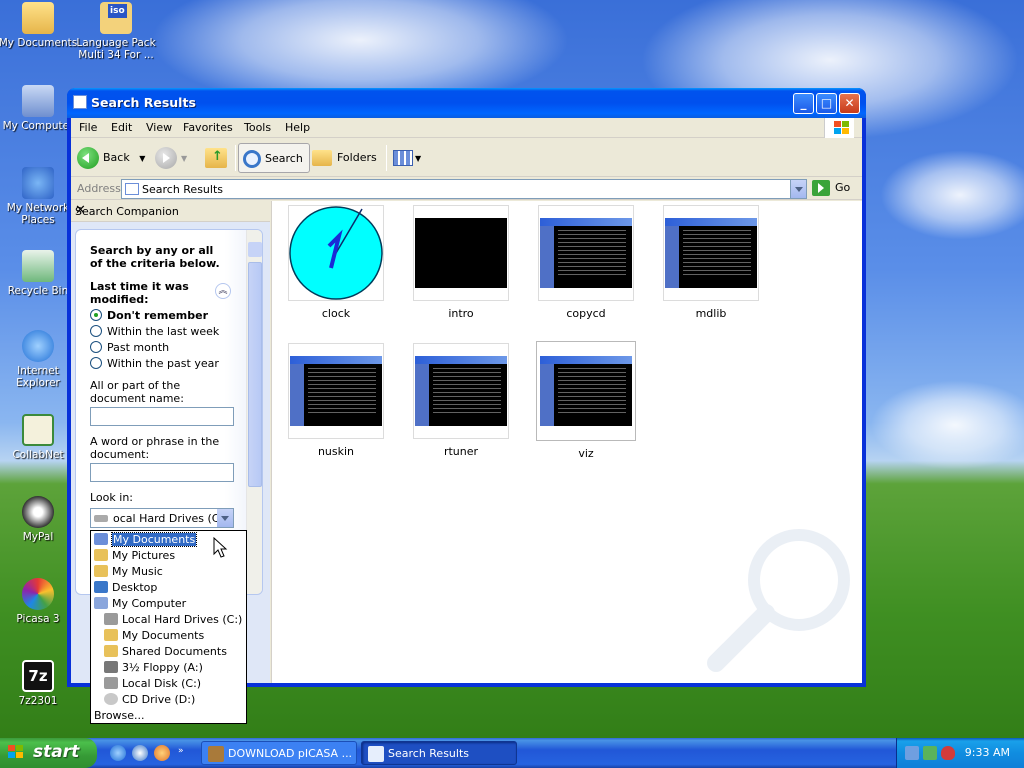 The image size is (1024, 768). Describe the element at coordinates (948, 753) in the screenshot. I see `shield-tray-icon` at that location.